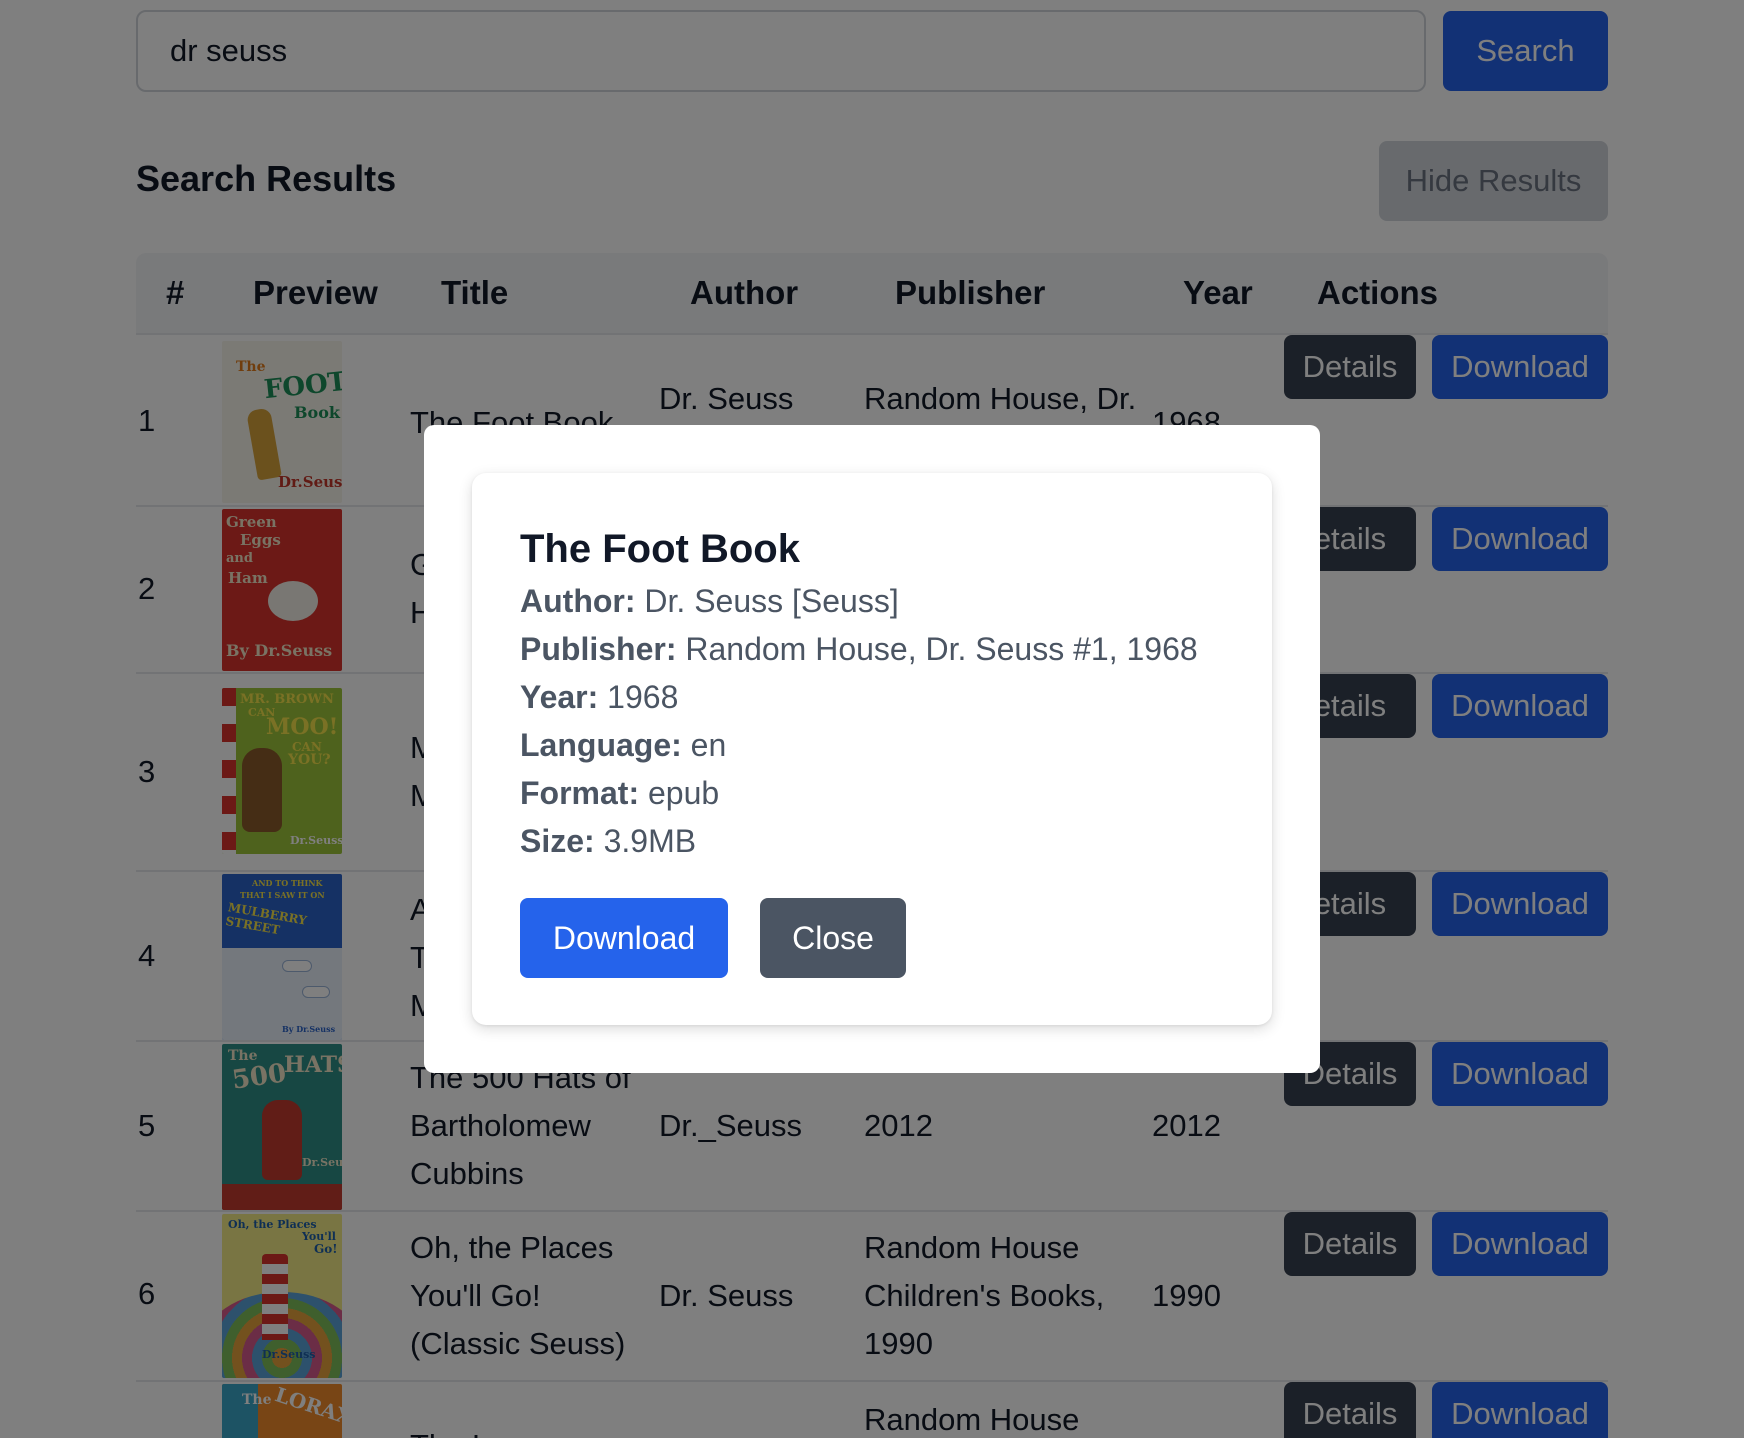 The height and width of the screenshot is (1438, 1744). Describe the element at coordinates (660, 549) in the screenshot. I see `modal-book-title: The Foot Book` at that location.